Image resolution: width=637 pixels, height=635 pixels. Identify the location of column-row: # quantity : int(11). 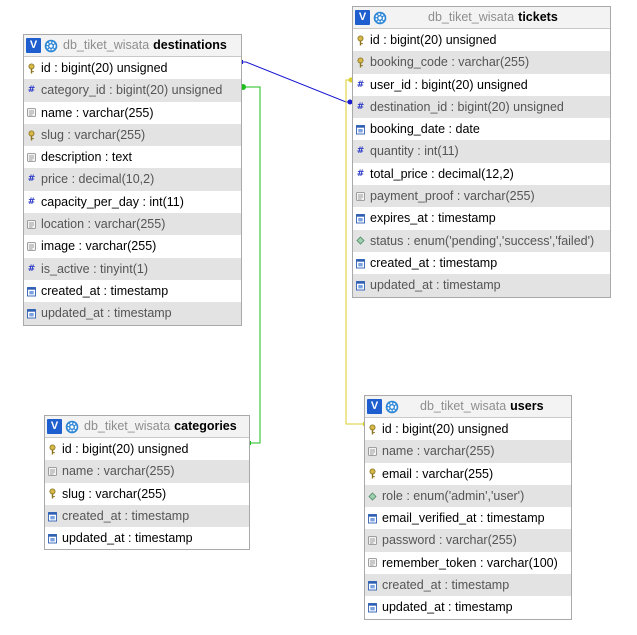
(481, 151).